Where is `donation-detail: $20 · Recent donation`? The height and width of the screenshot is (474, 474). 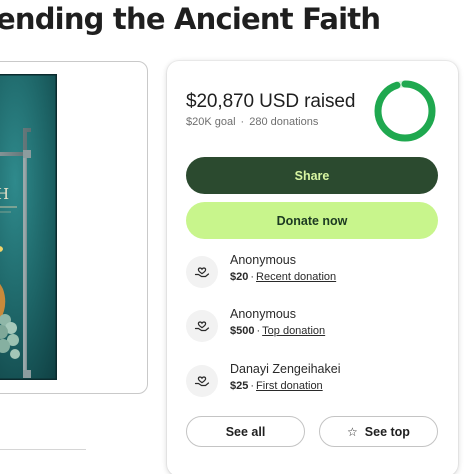 donation-detail: $20 · Recent donation is located at coordinates (283, 277).